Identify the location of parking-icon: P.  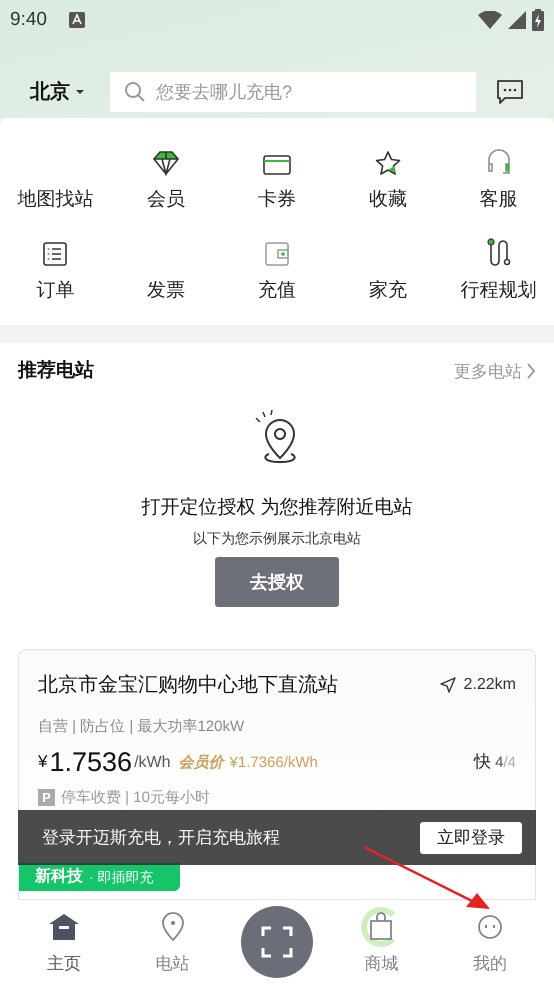
(46, 797).